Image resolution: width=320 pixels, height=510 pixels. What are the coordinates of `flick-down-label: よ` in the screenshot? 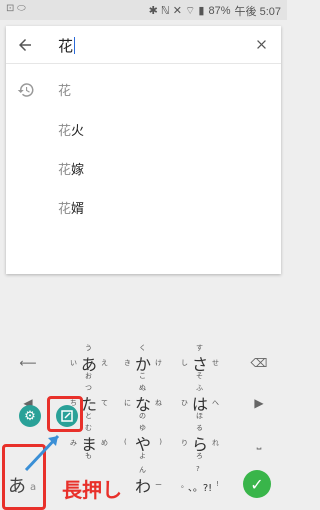 It's located at (142, 456).